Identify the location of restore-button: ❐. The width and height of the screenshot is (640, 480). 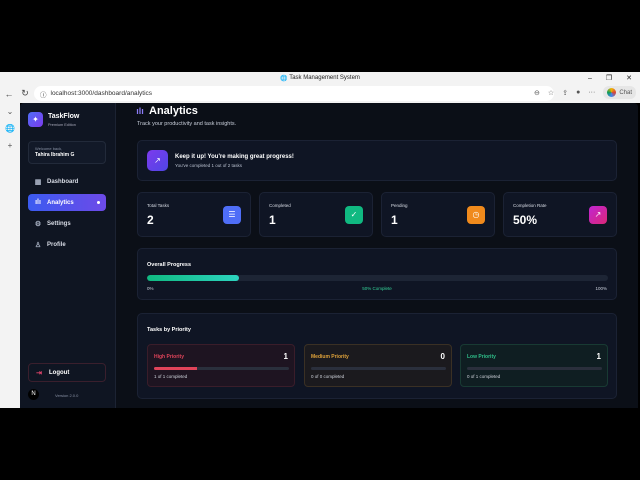
(609, 78).